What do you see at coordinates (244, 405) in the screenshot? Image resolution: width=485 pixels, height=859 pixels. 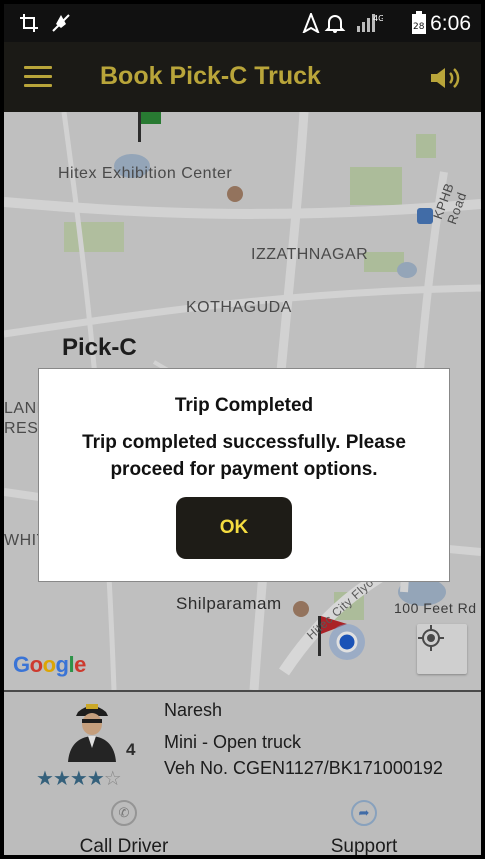 I see `dialog-title: Trip Completed` at bounding box center [244, 405].